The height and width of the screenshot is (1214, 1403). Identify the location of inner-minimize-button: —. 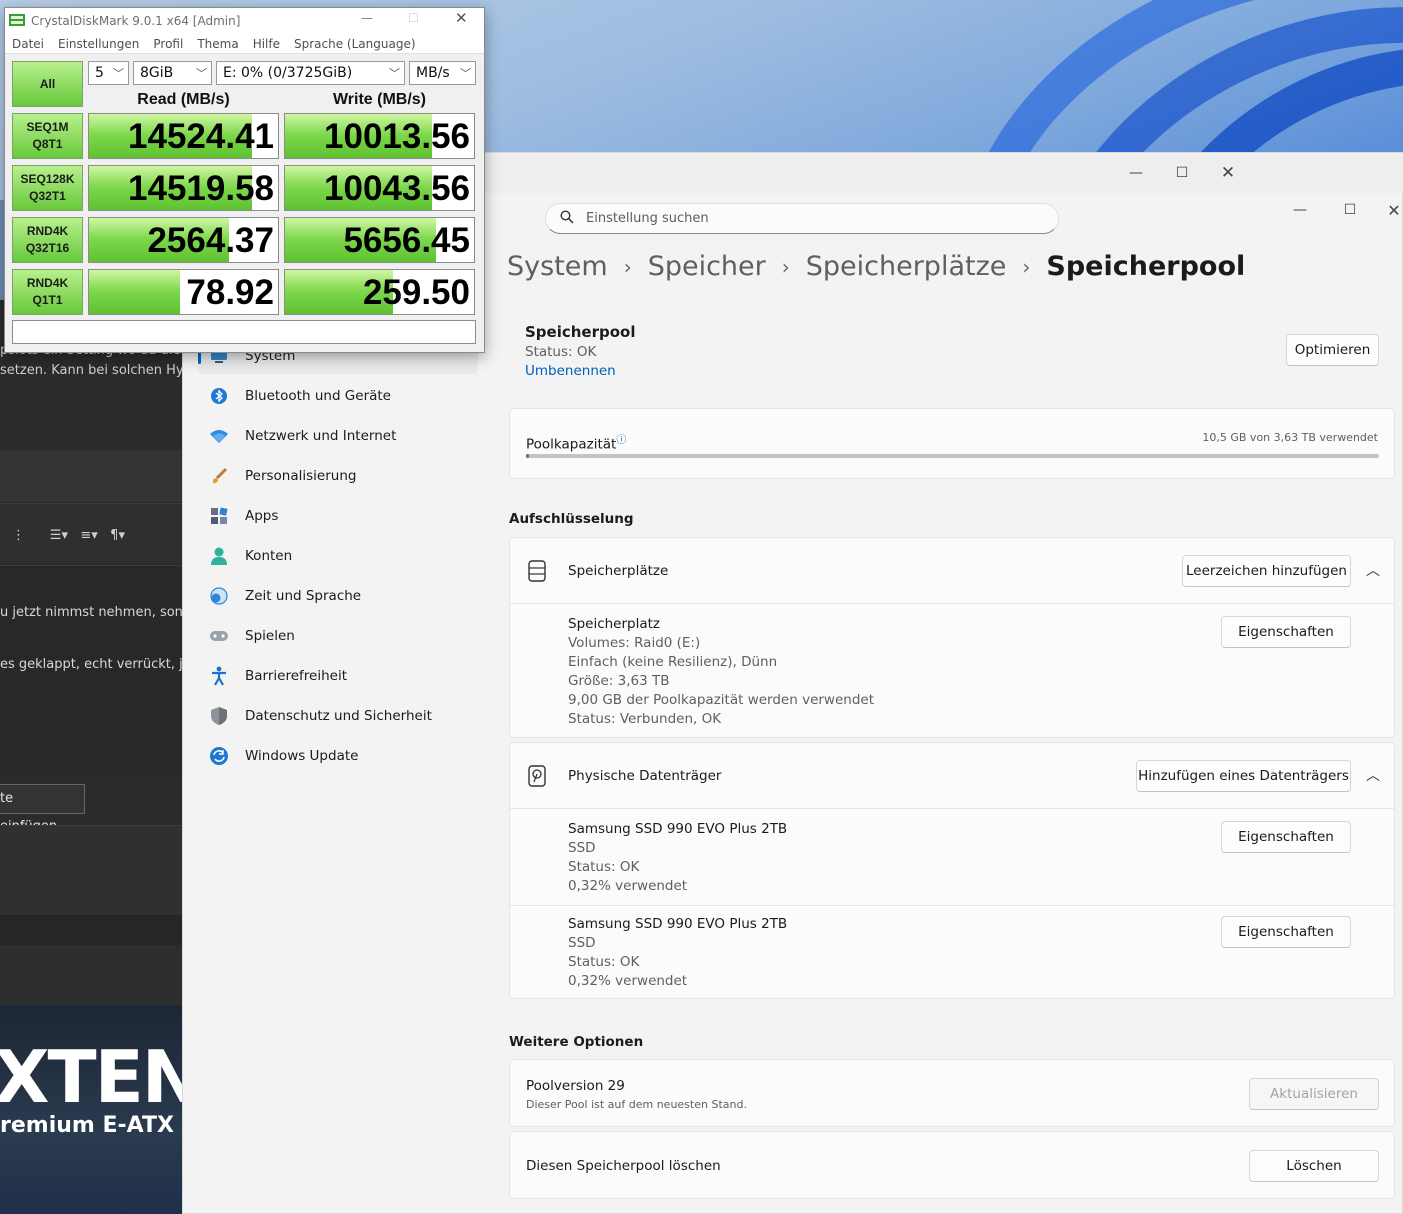
(1300, 210).